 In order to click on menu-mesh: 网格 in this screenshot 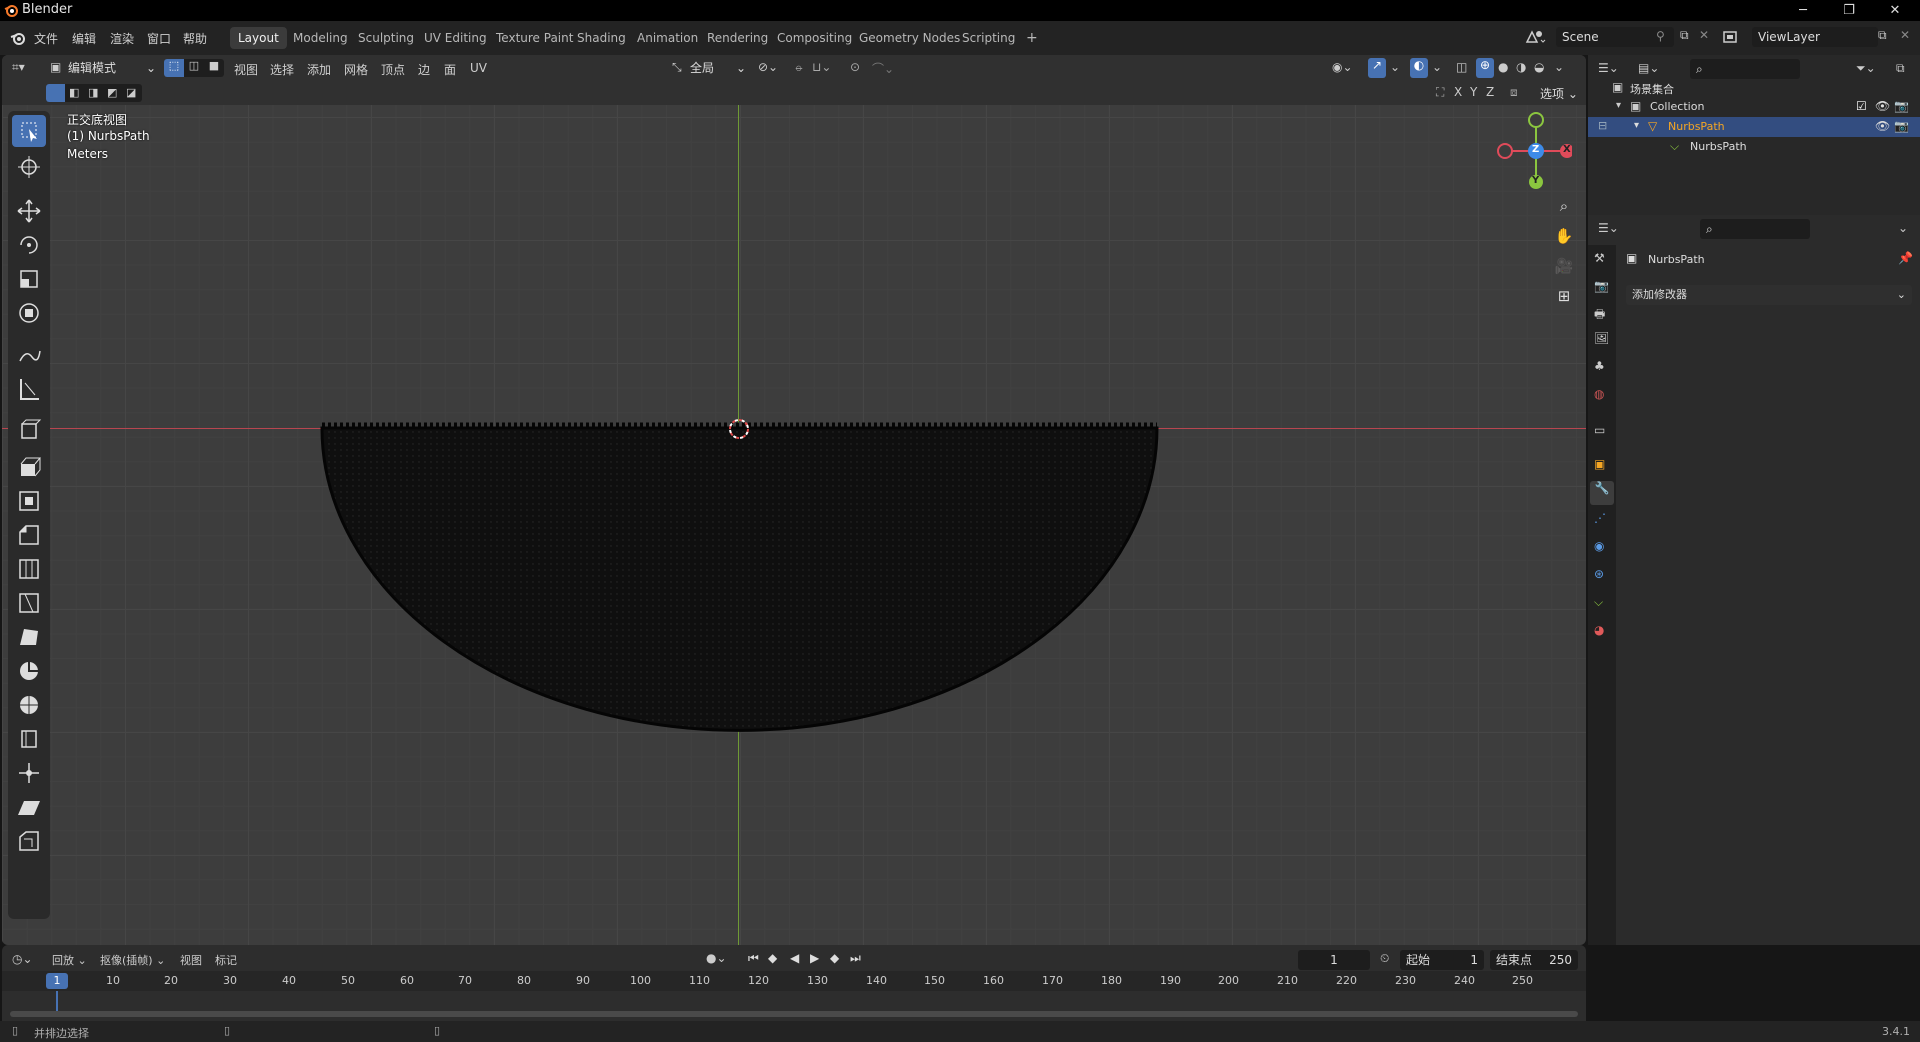, I will do `click(356, 69)`.